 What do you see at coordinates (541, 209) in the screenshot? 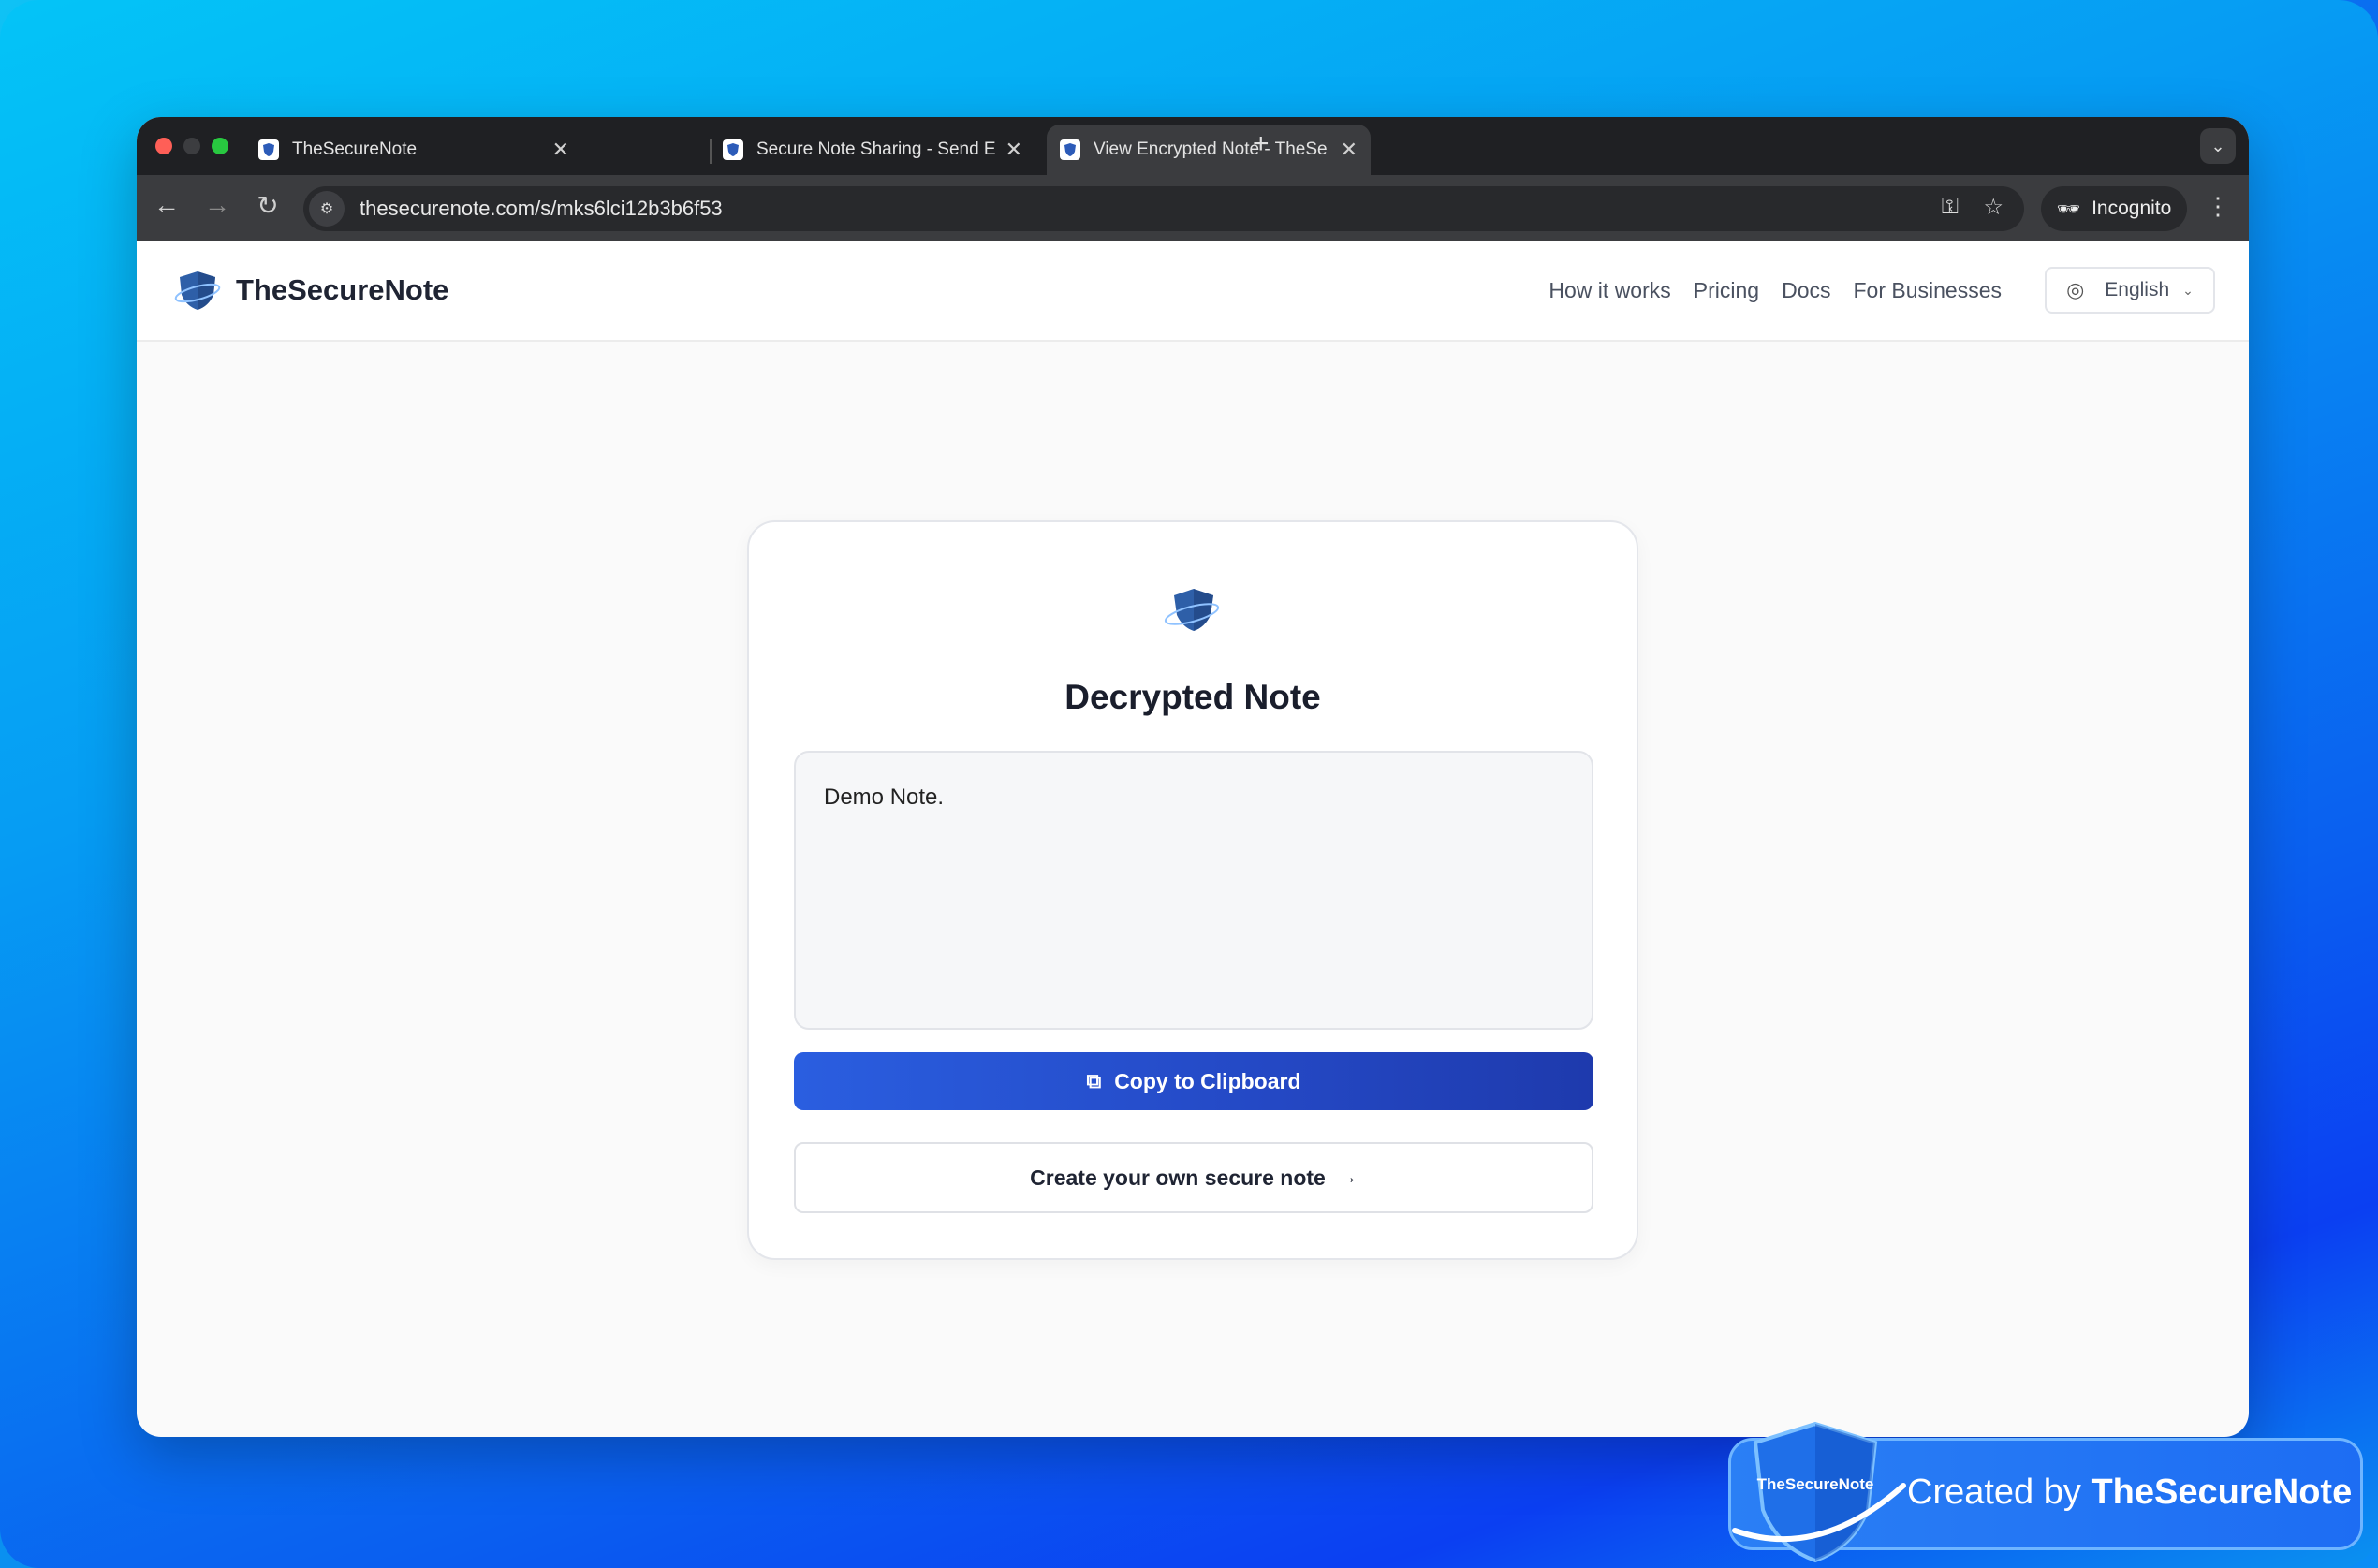
I see `url-text: thesecurenote.com/s/mks6lci12b3b6f53` at bounding box center [541, 209].